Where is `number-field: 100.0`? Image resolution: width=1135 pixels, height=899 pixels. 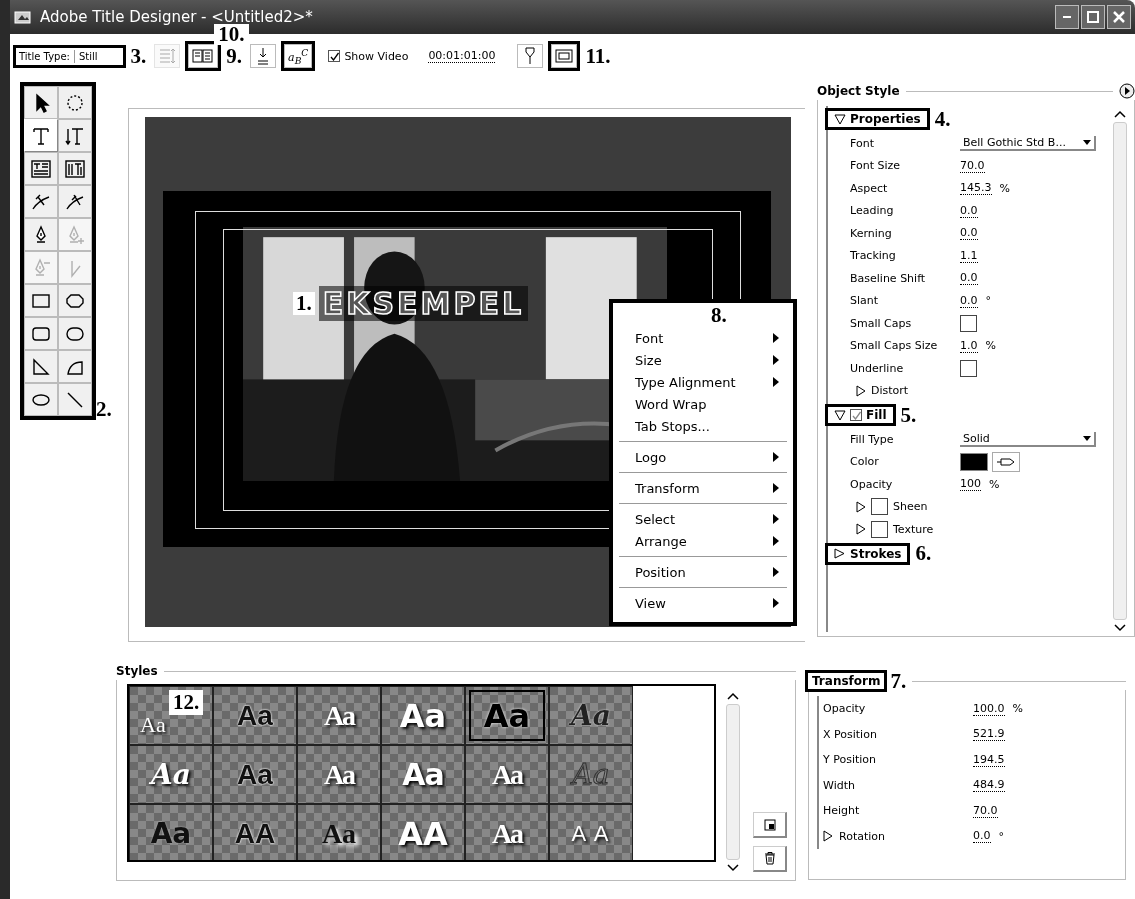
number-field: 100.0 is located at coordinates (989, 708).